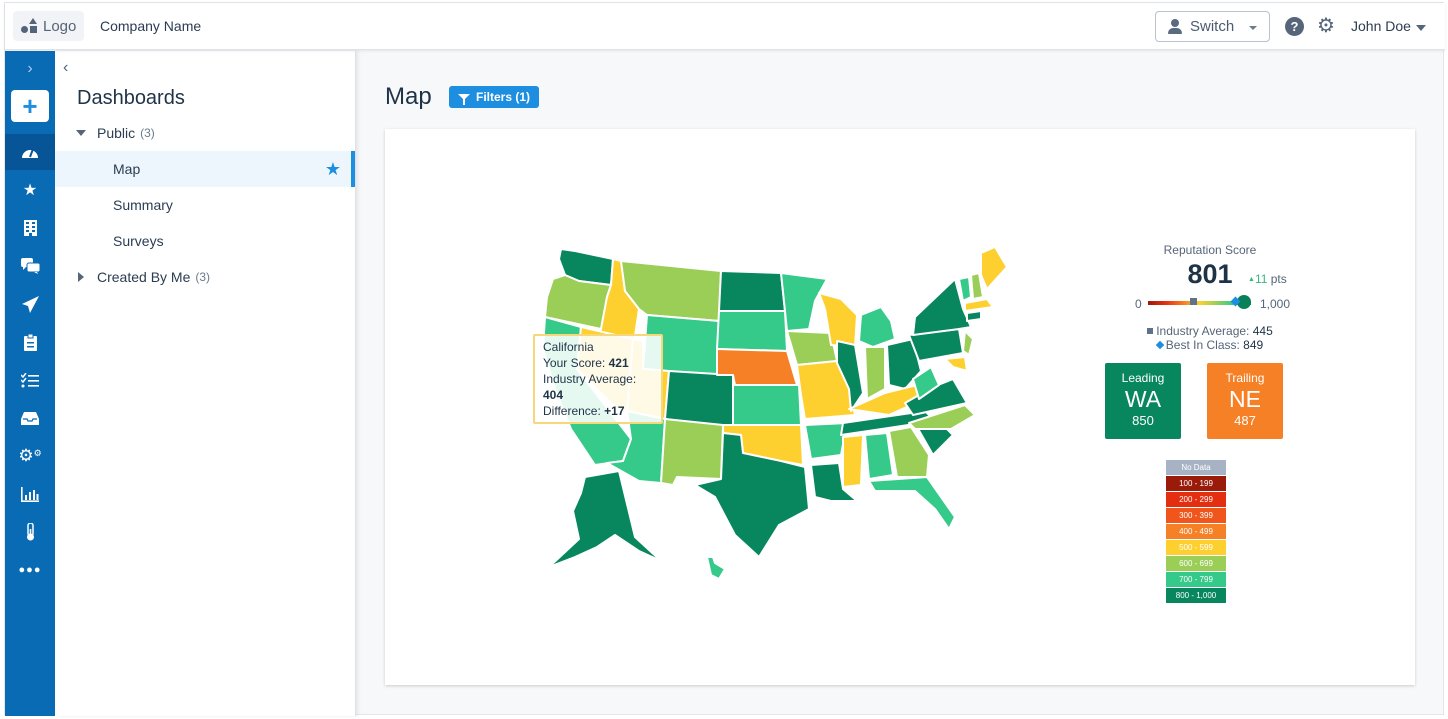 This screenshot has height=719, width=1448. Describe the element at coordinates (586, 363) in the screenshot. I see `tooltip-score-row: Your Score: 421` at that location.